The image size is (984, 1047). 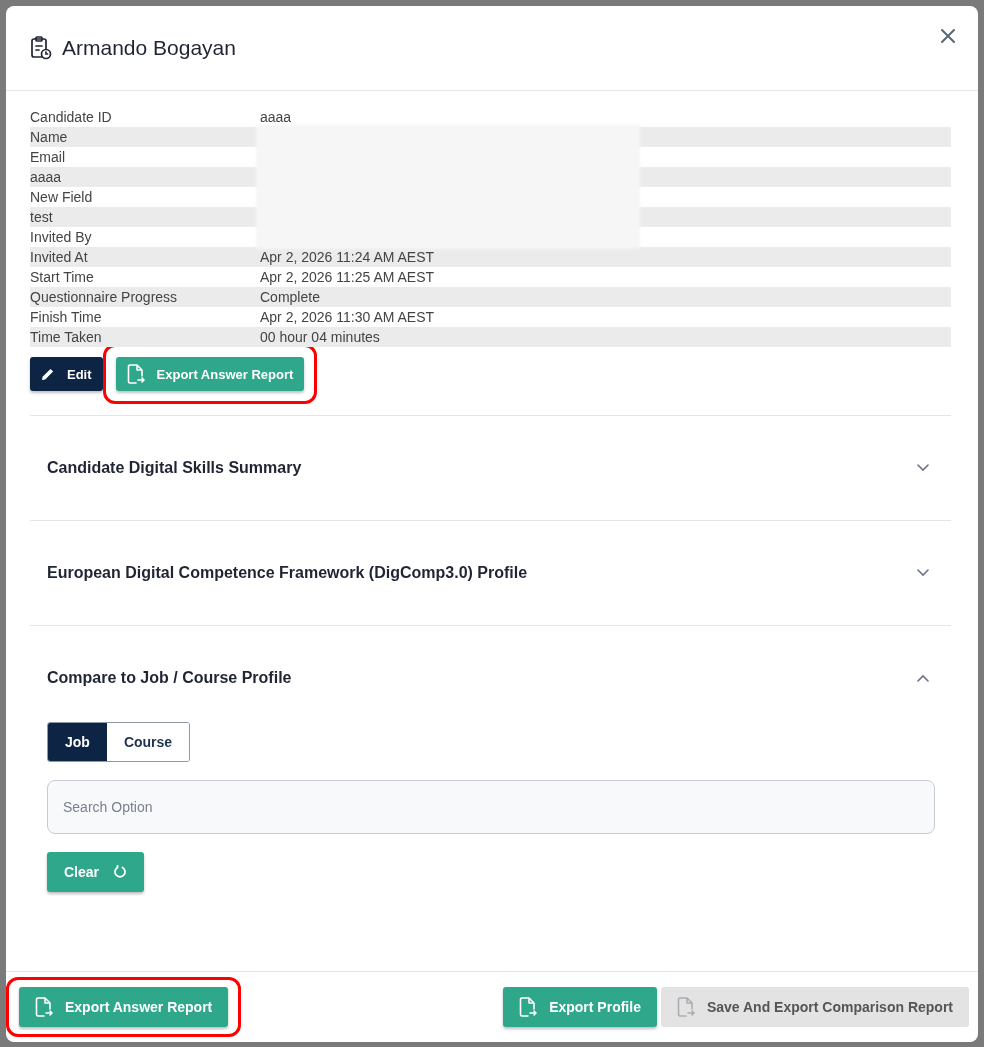 What do you see at coordinates (276, 117) in the screenshot?
I see `detail-value: aaaa` at bounding box center [276, 117].